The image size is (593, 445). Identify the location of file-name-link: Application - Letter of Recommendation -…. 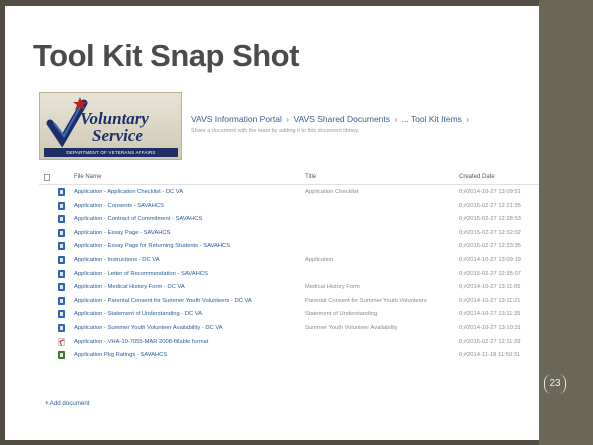
(141, 274).